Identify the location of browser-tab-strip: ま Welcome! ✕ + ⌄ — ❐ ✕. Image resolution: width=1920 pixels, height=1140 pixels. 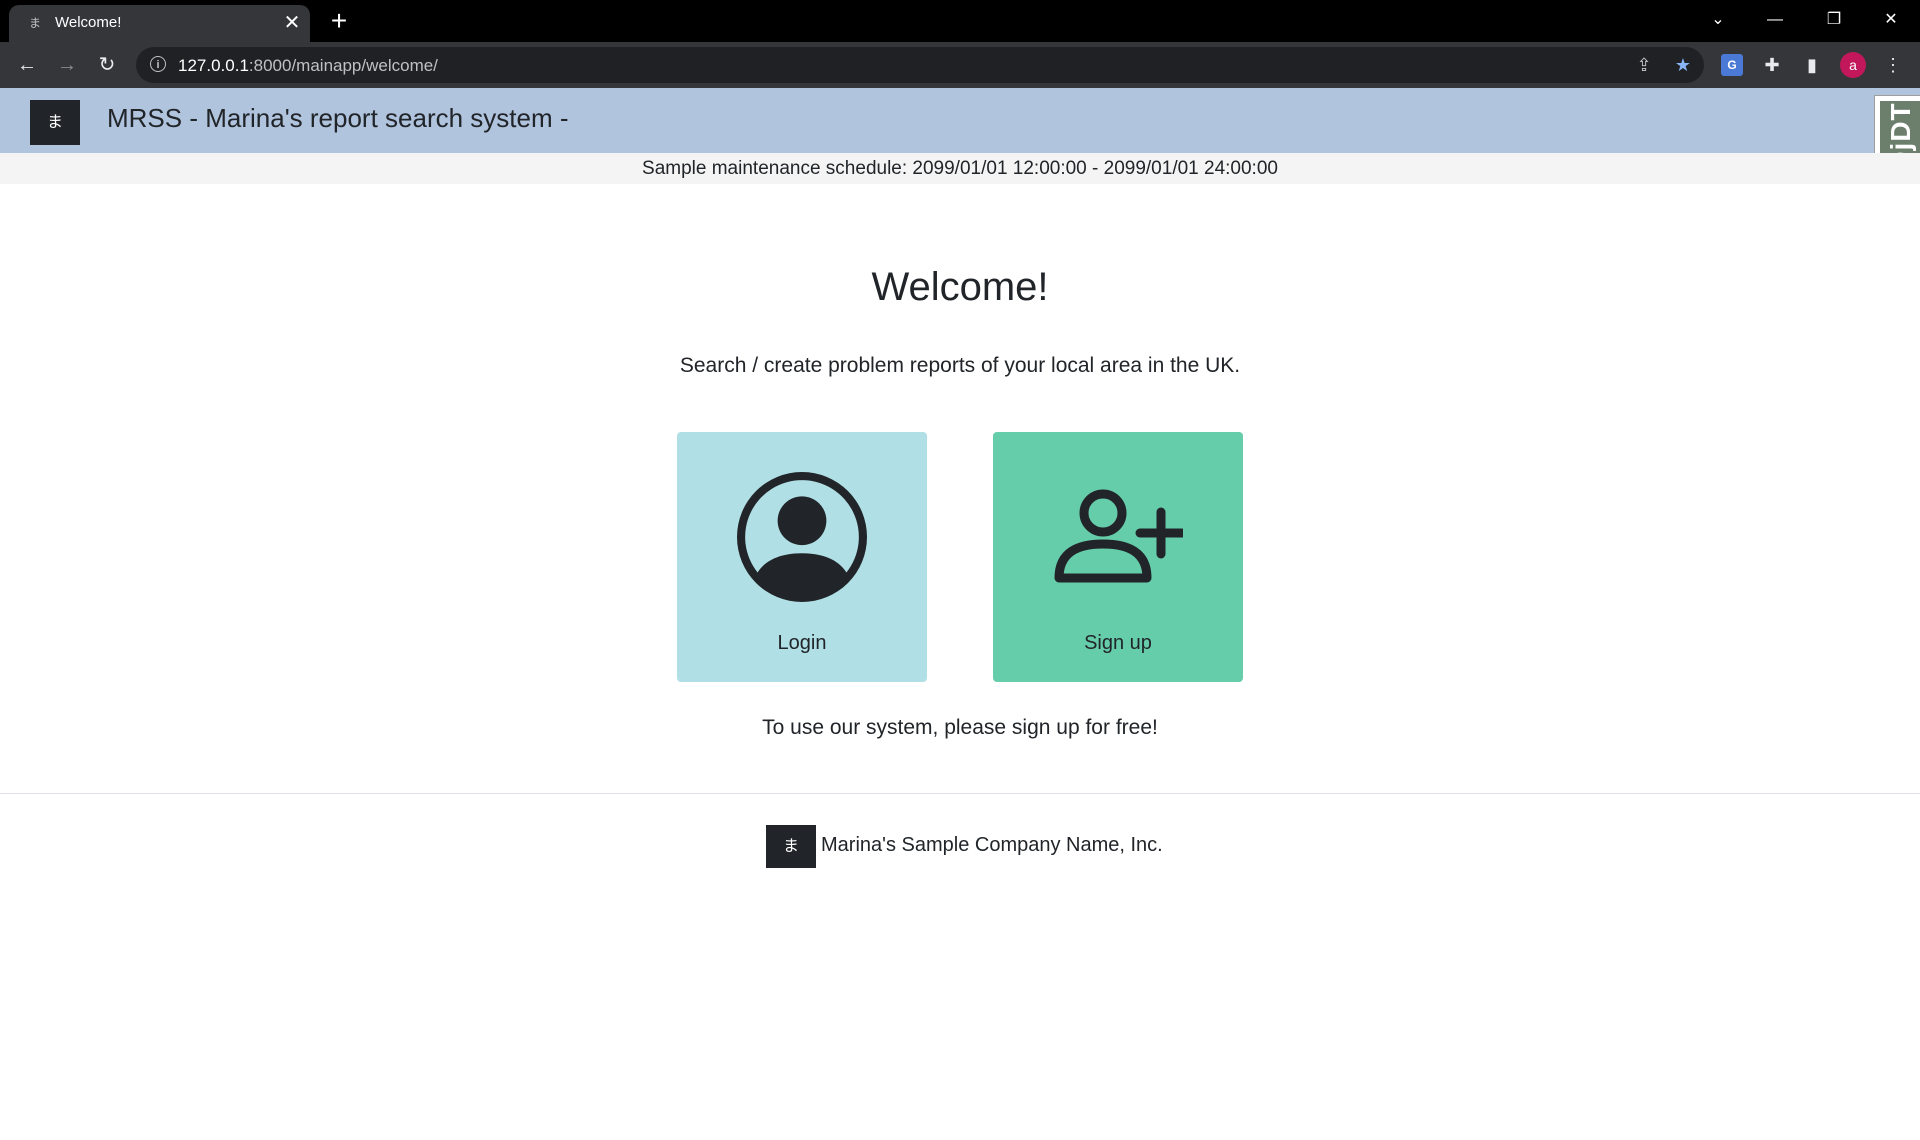
(960, 21).